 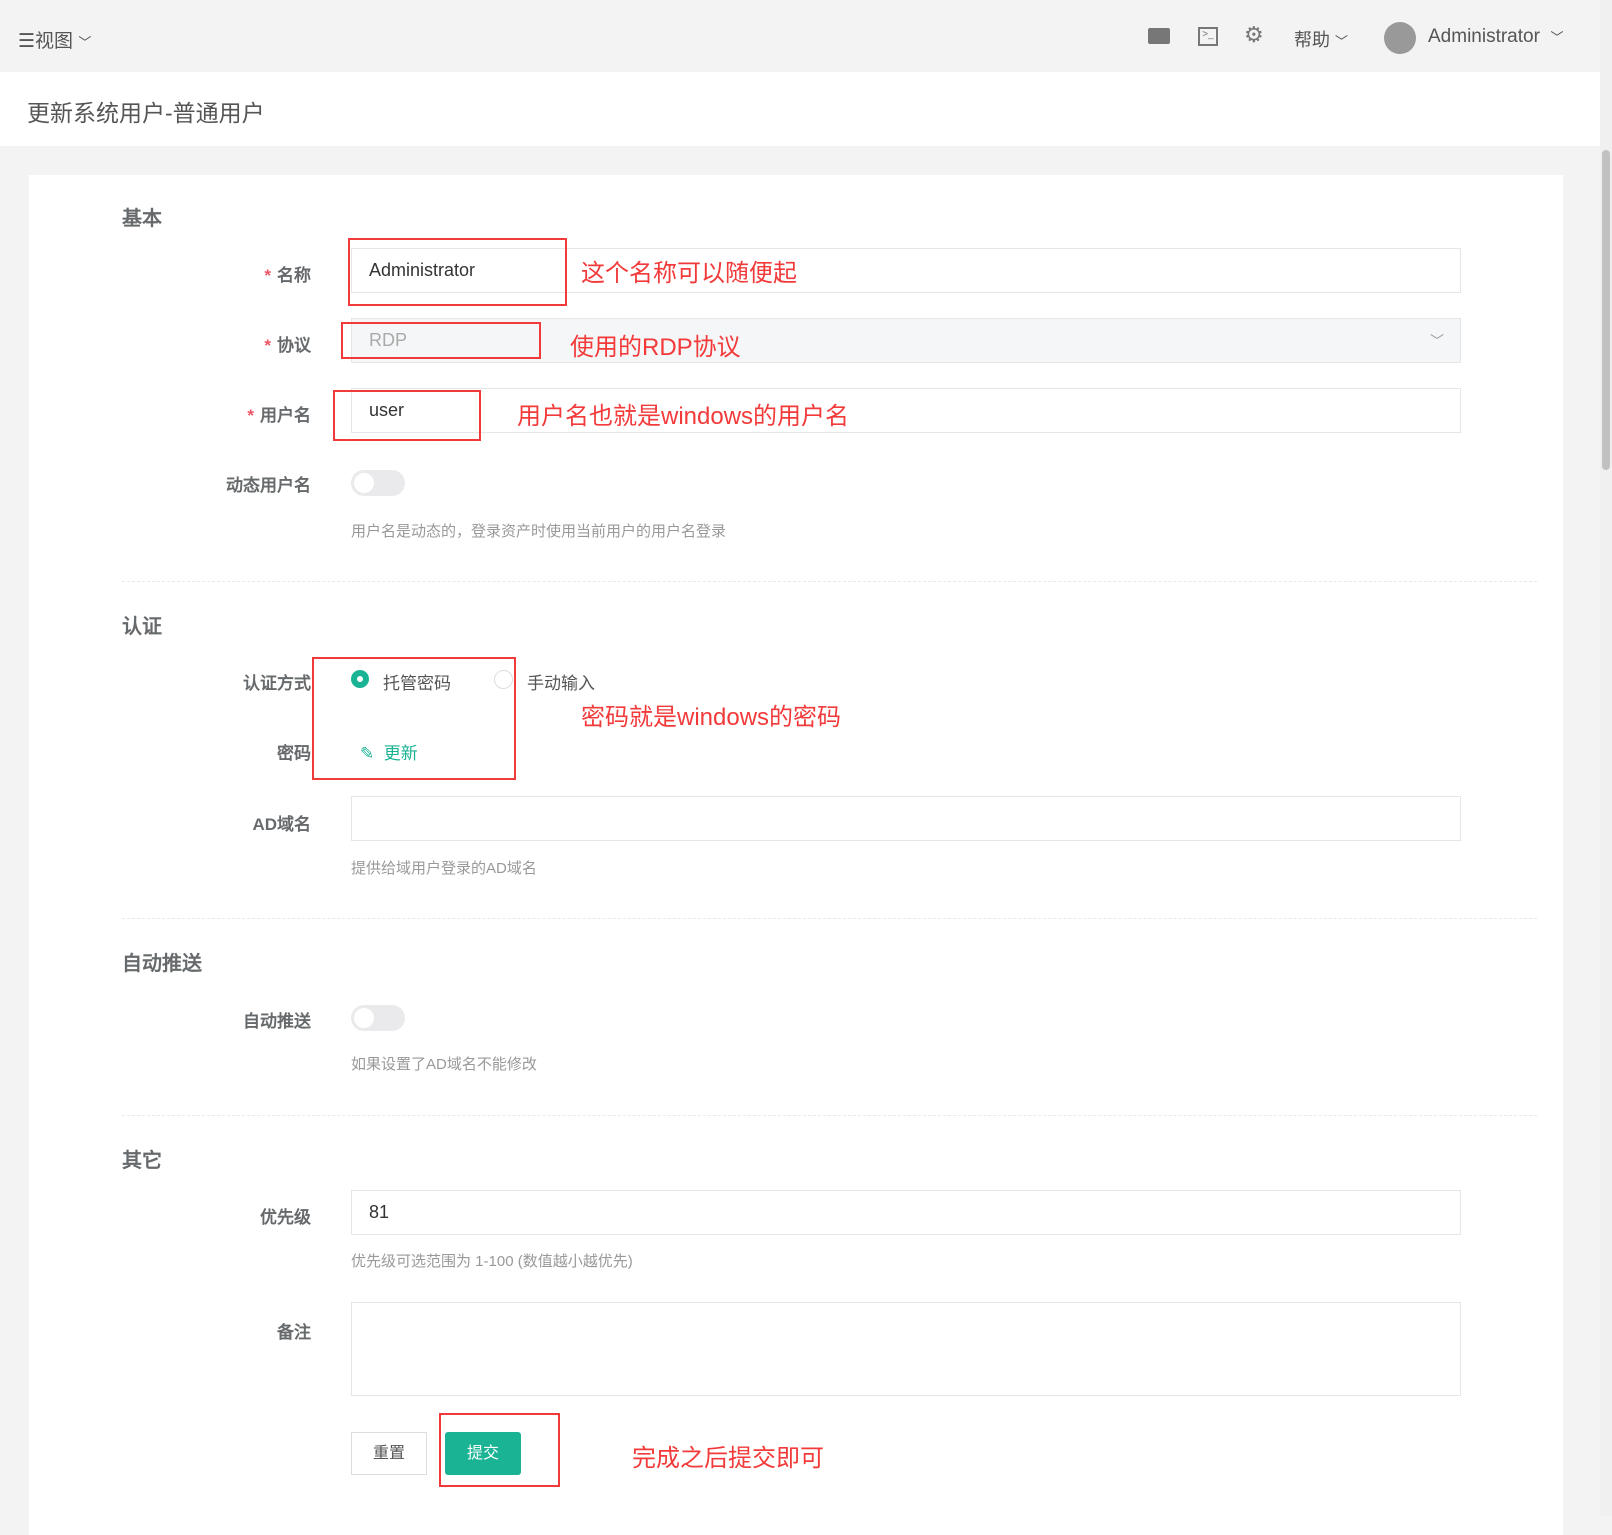 What do you see at coordinates (294, 753) in the screenshot?
I see `password-label: 密码` at bounding box center [294, 753].